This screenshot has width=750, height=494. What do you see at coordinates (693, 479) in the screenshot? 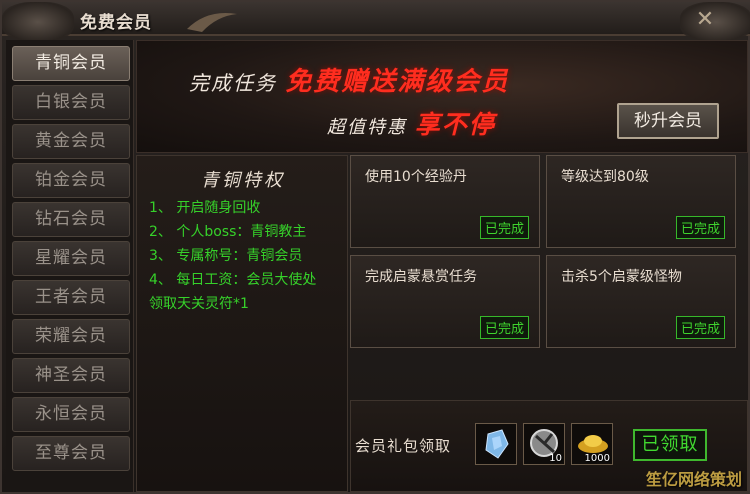
I see `watermark: 笙亿网络策划` at bounding box center [693, 479].